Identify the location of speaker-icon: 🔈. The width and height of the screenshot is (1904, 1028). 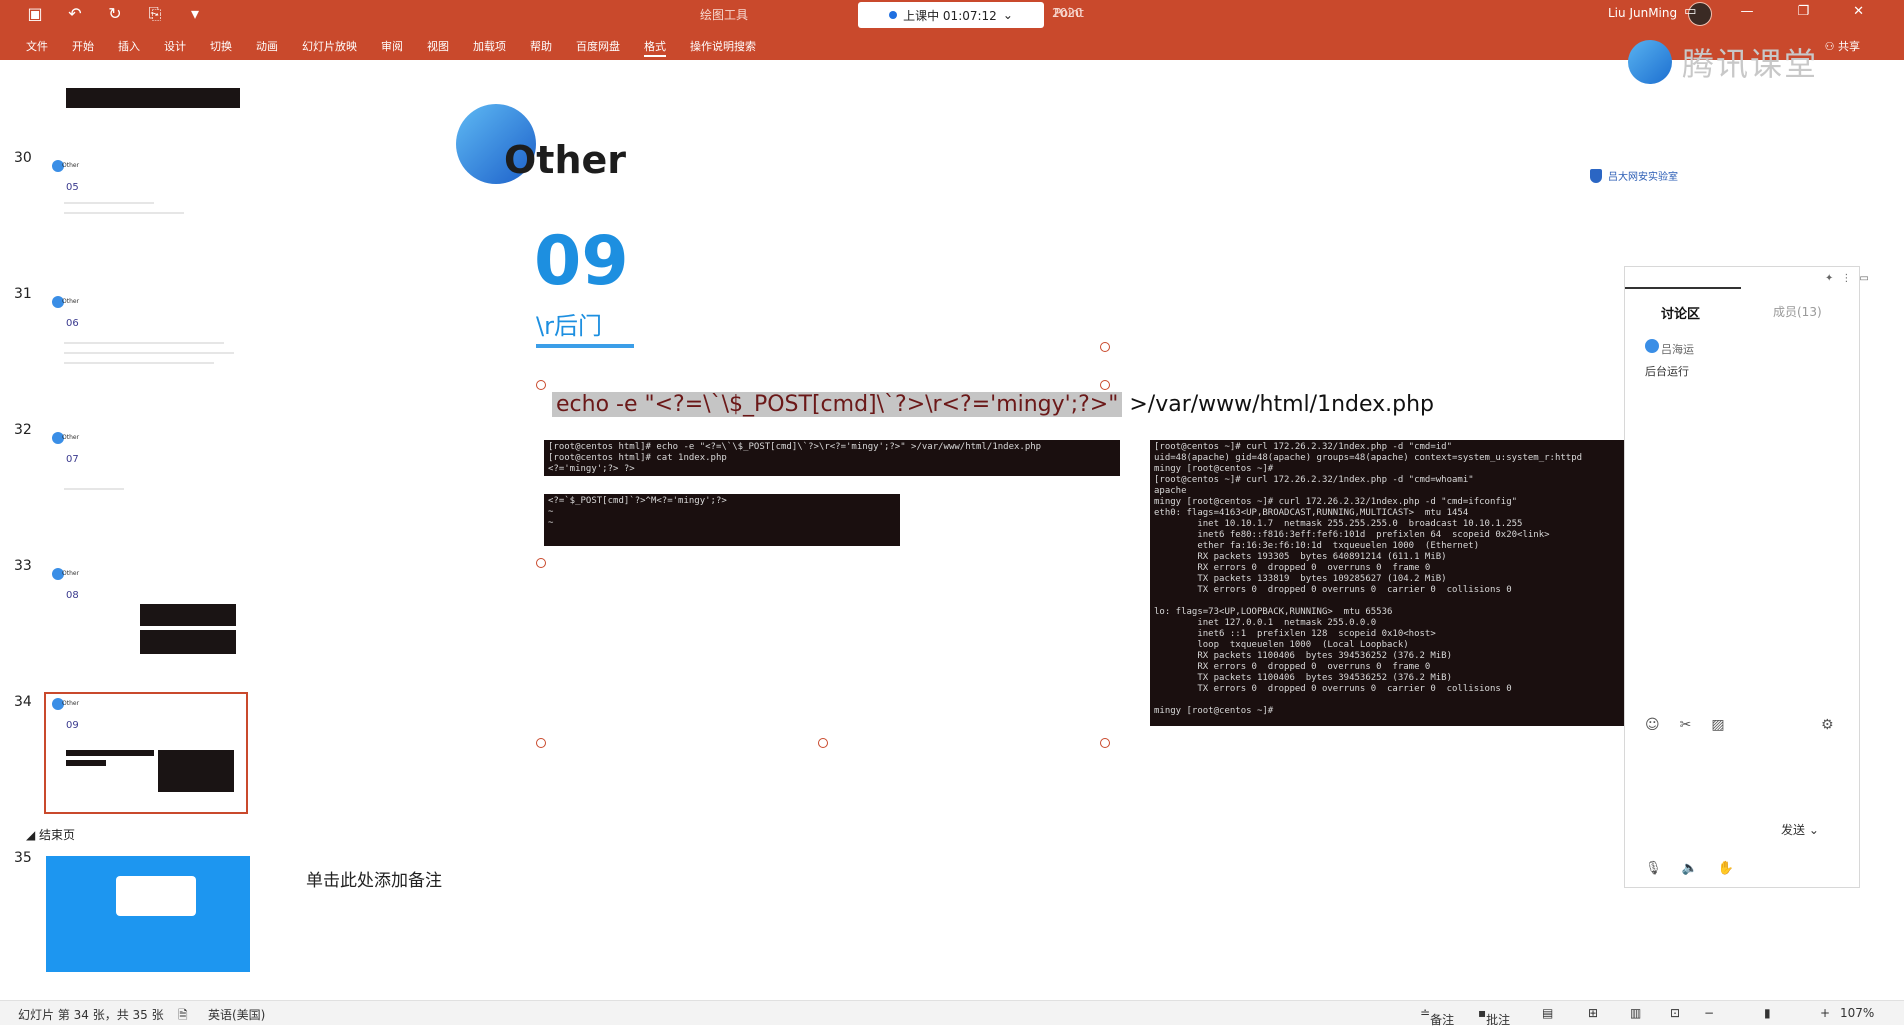
(1690, 868).